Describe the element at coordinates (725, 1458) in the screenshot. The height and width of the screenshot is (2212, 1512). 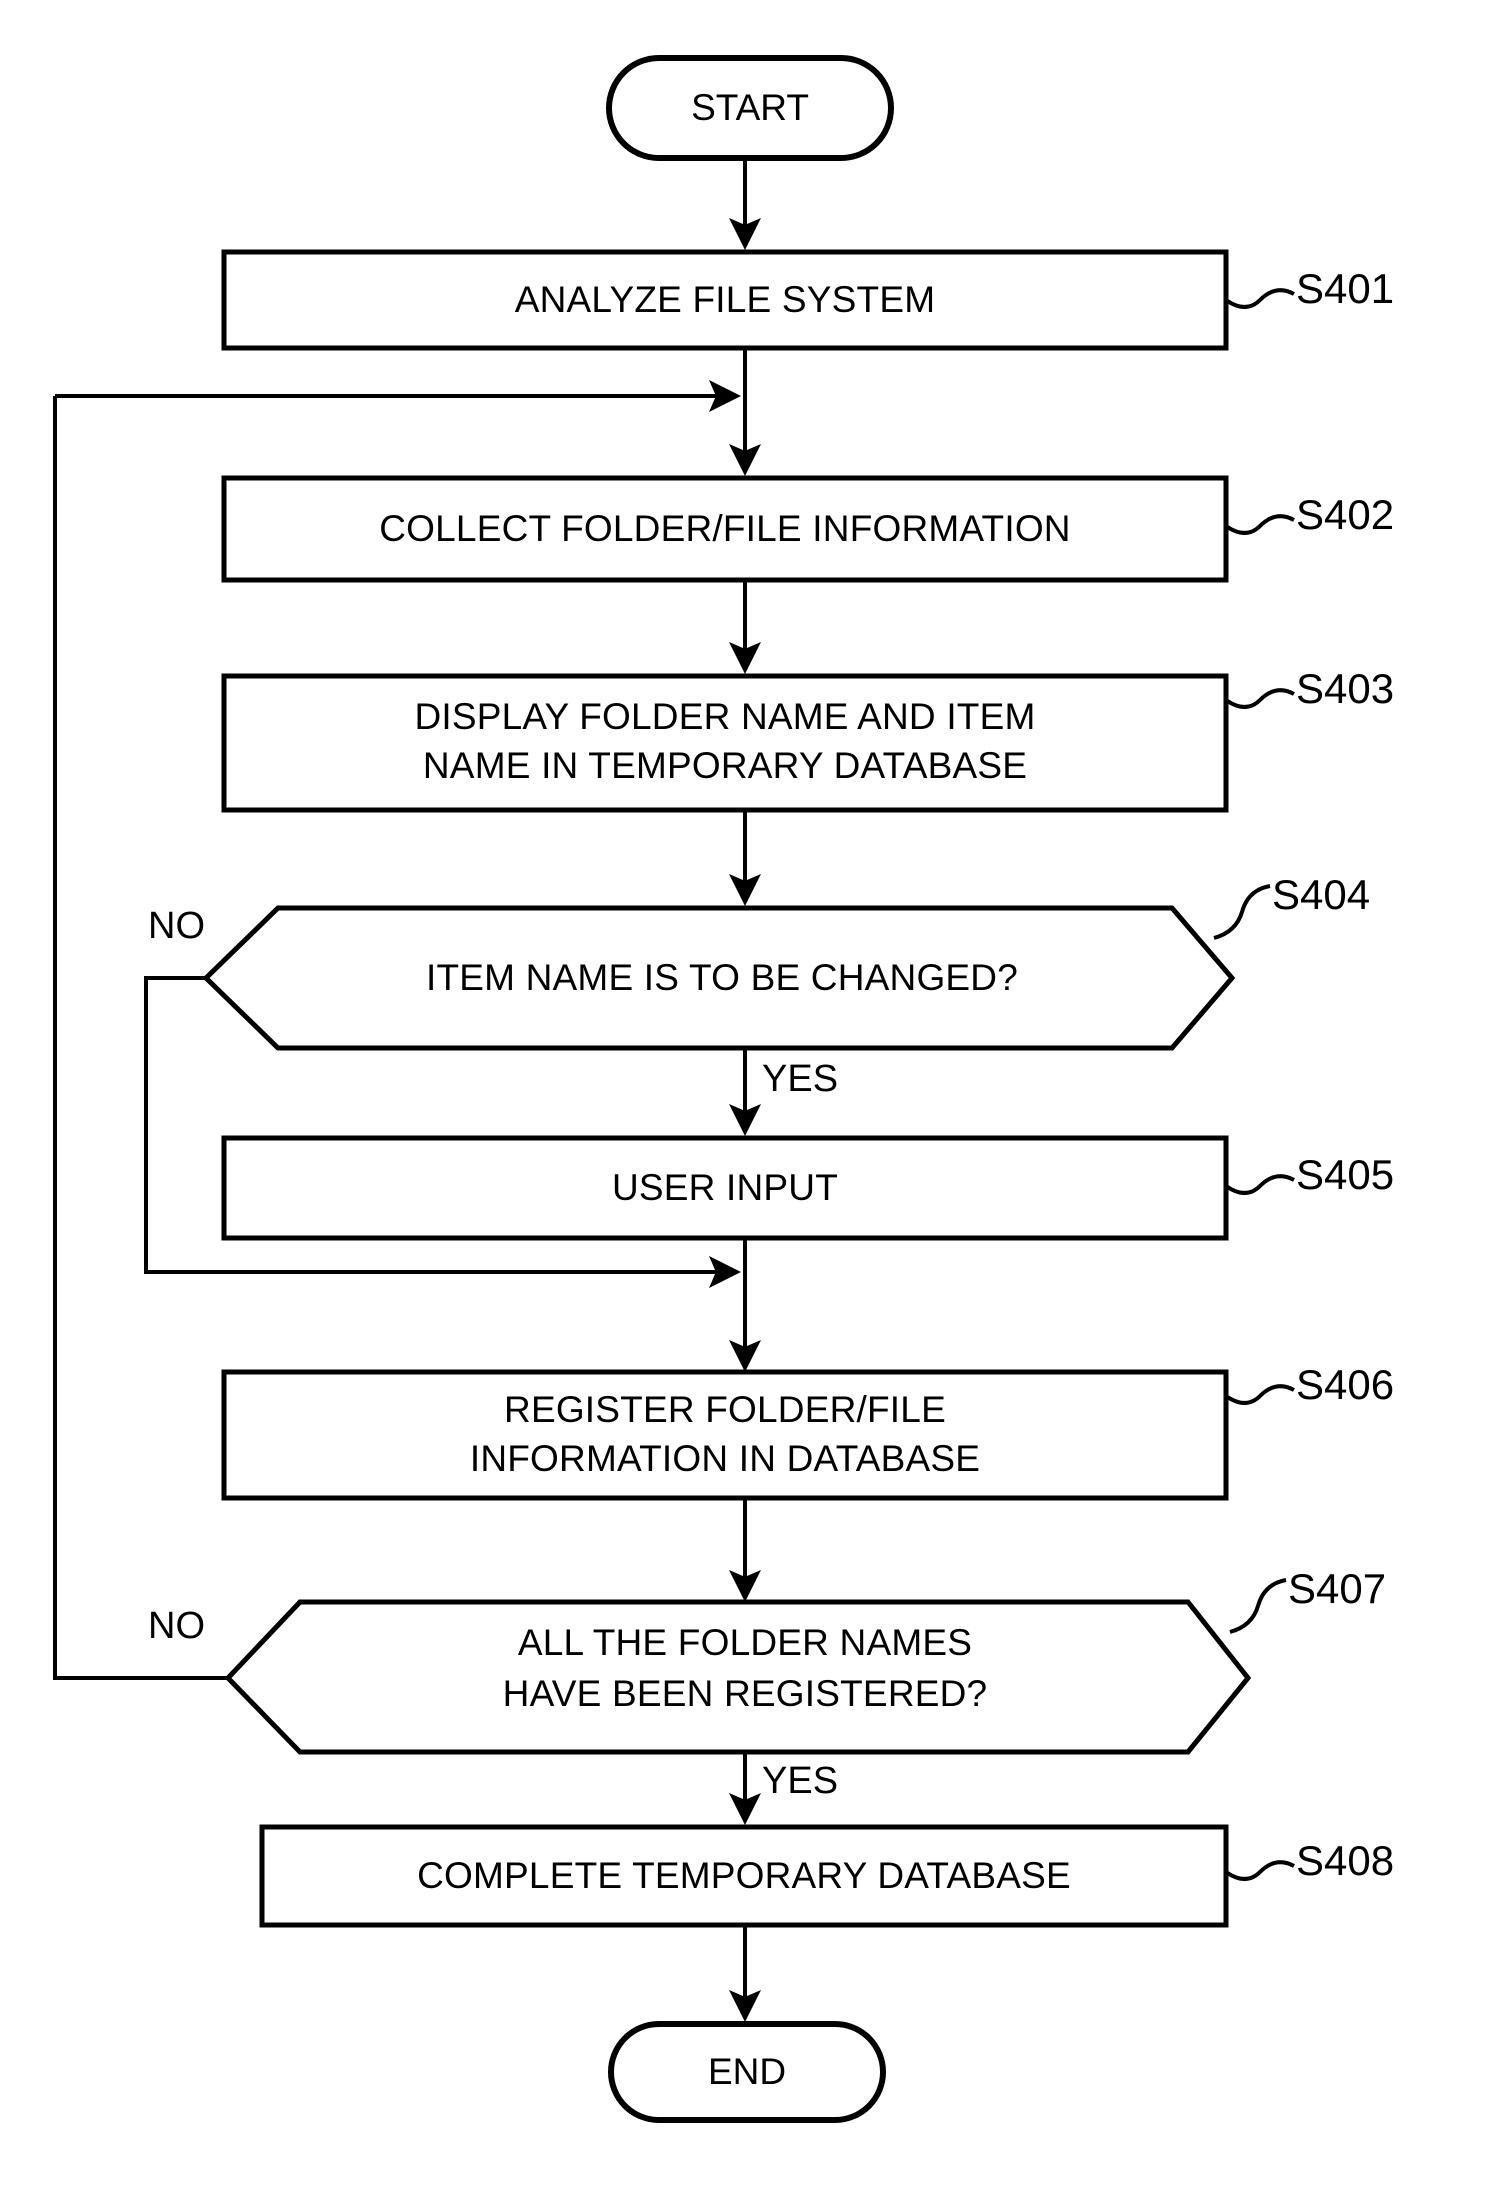
I see `node-s406-line-2: INFORMATION IN DATABASE` at that location.